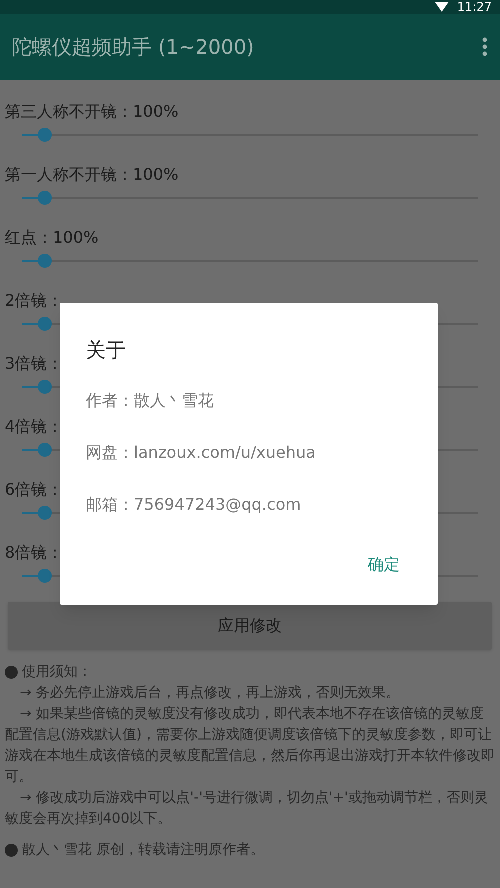 This screenshot has width=500, height=888. What do you see at coordinates (34, 427) in the screenshot?
I see `slider-label: 4倍镜：` at bounding box center [34, 427].